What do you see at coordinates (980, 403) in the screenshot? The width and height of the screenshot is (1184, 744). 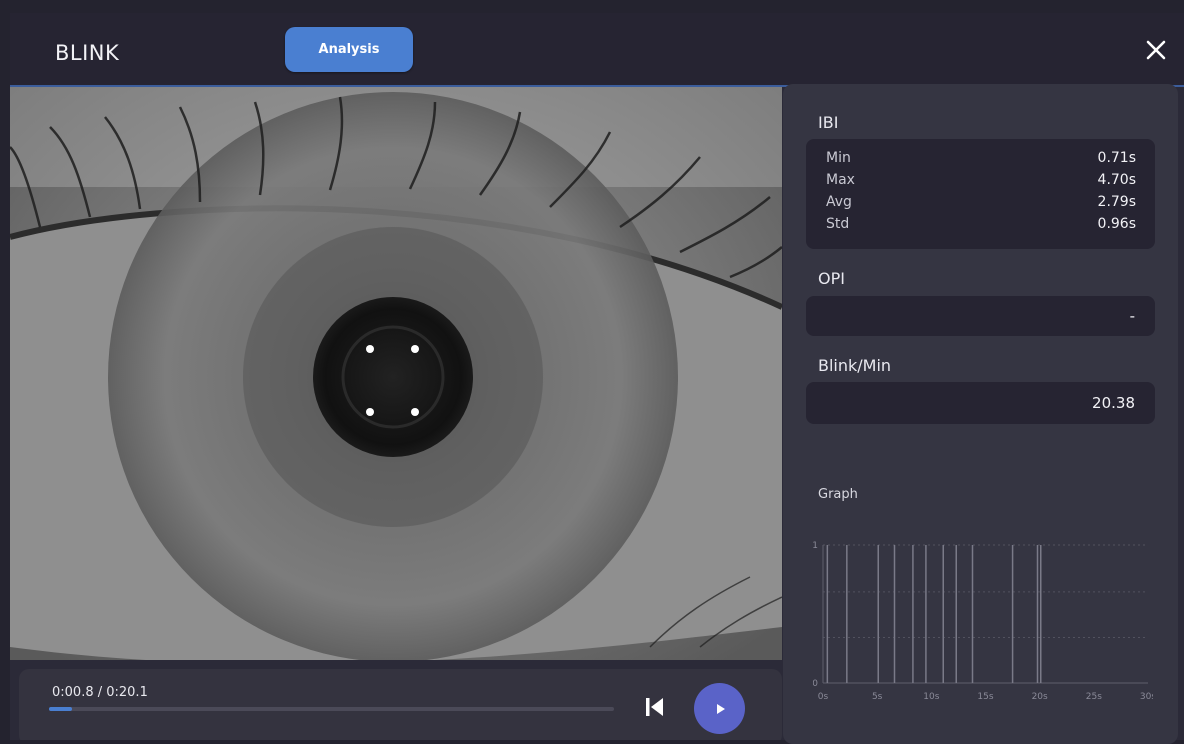 I see `blink-per-min-box: 20.38` at bounding box center [980, 403].